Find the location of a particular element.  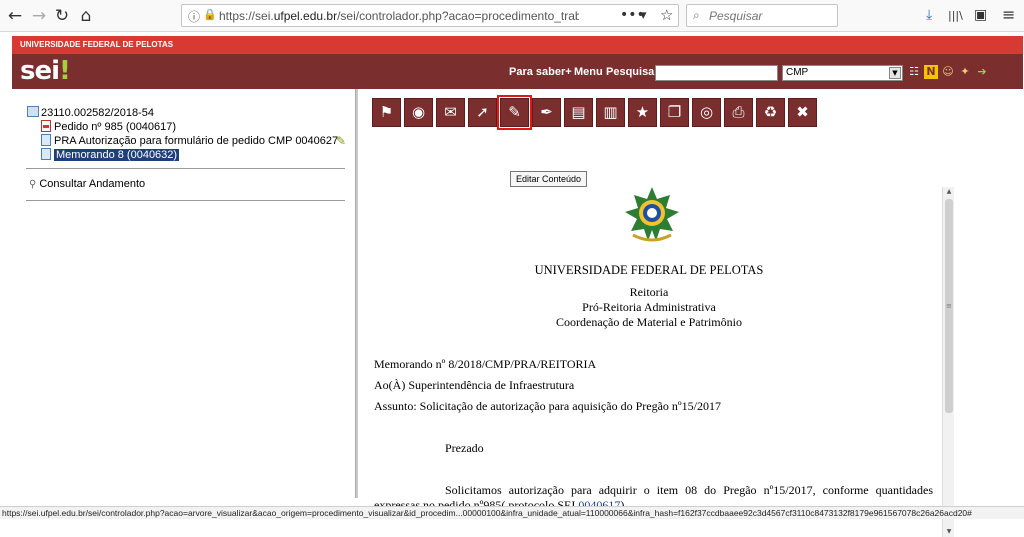

memo-greeting: Prezado is located at coordinates (464, 448).